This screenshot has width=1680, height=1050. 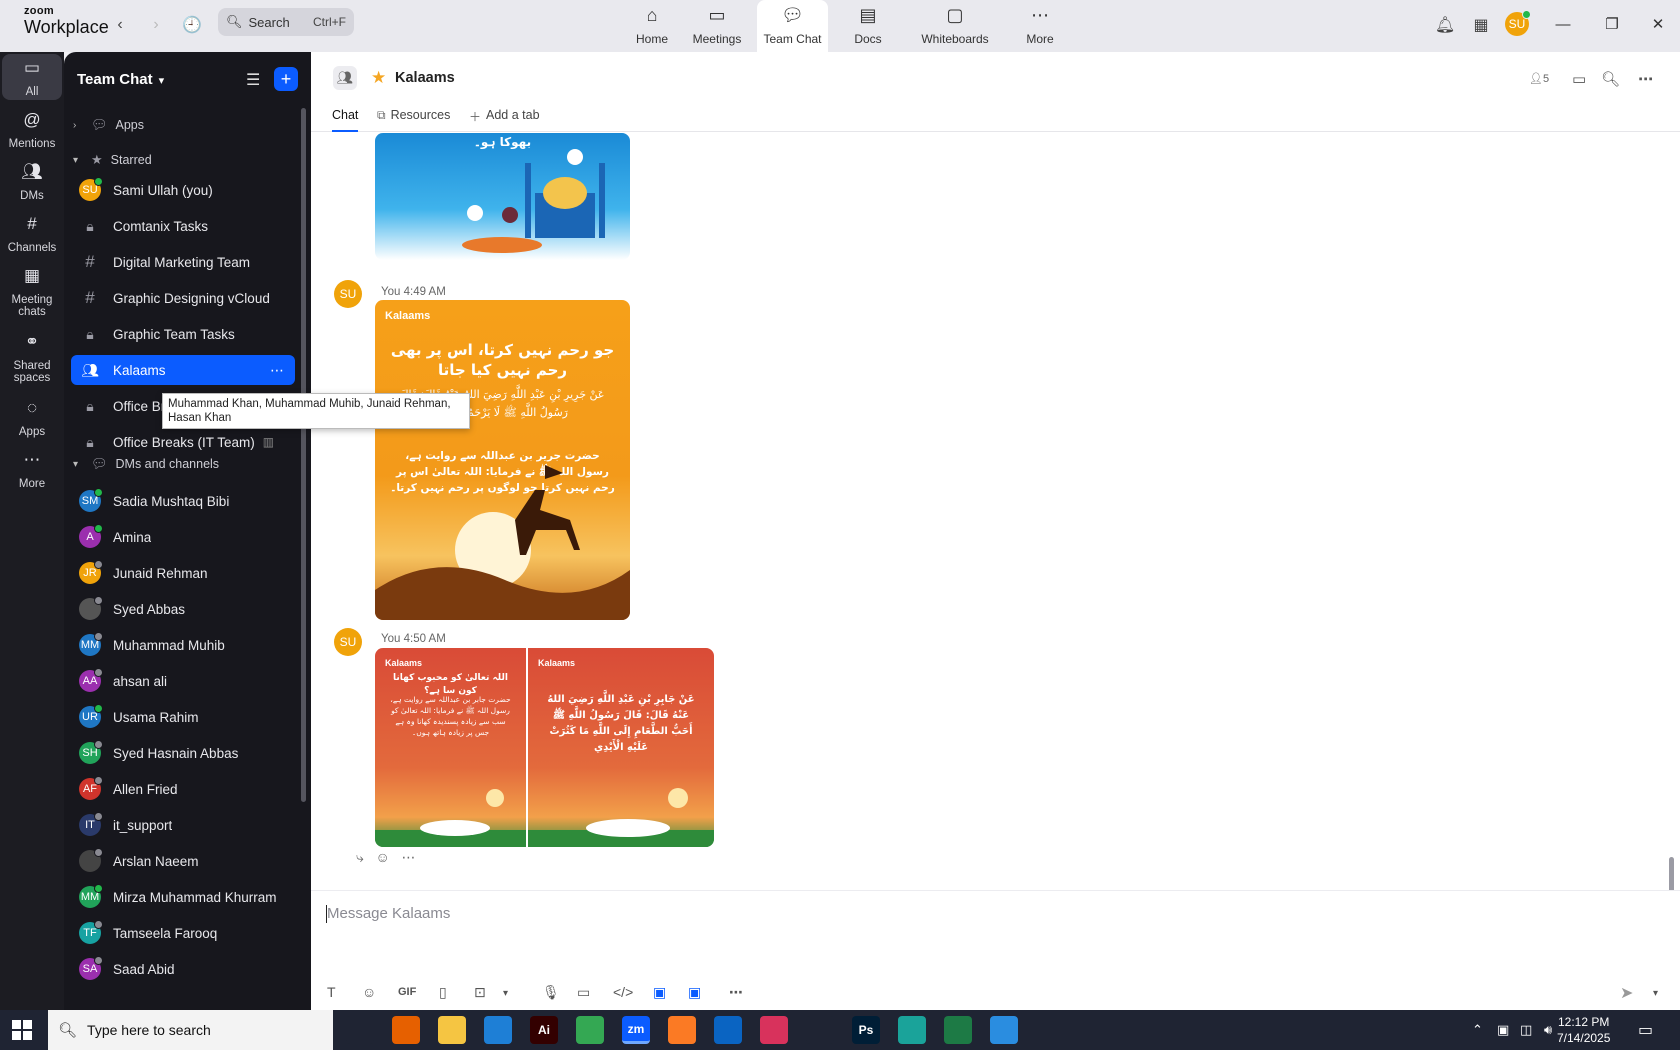 What do you see at coordinates (183, 825) in the screenshot?
I see `dm-item: IT it_support` at bounding box center [183, 825].